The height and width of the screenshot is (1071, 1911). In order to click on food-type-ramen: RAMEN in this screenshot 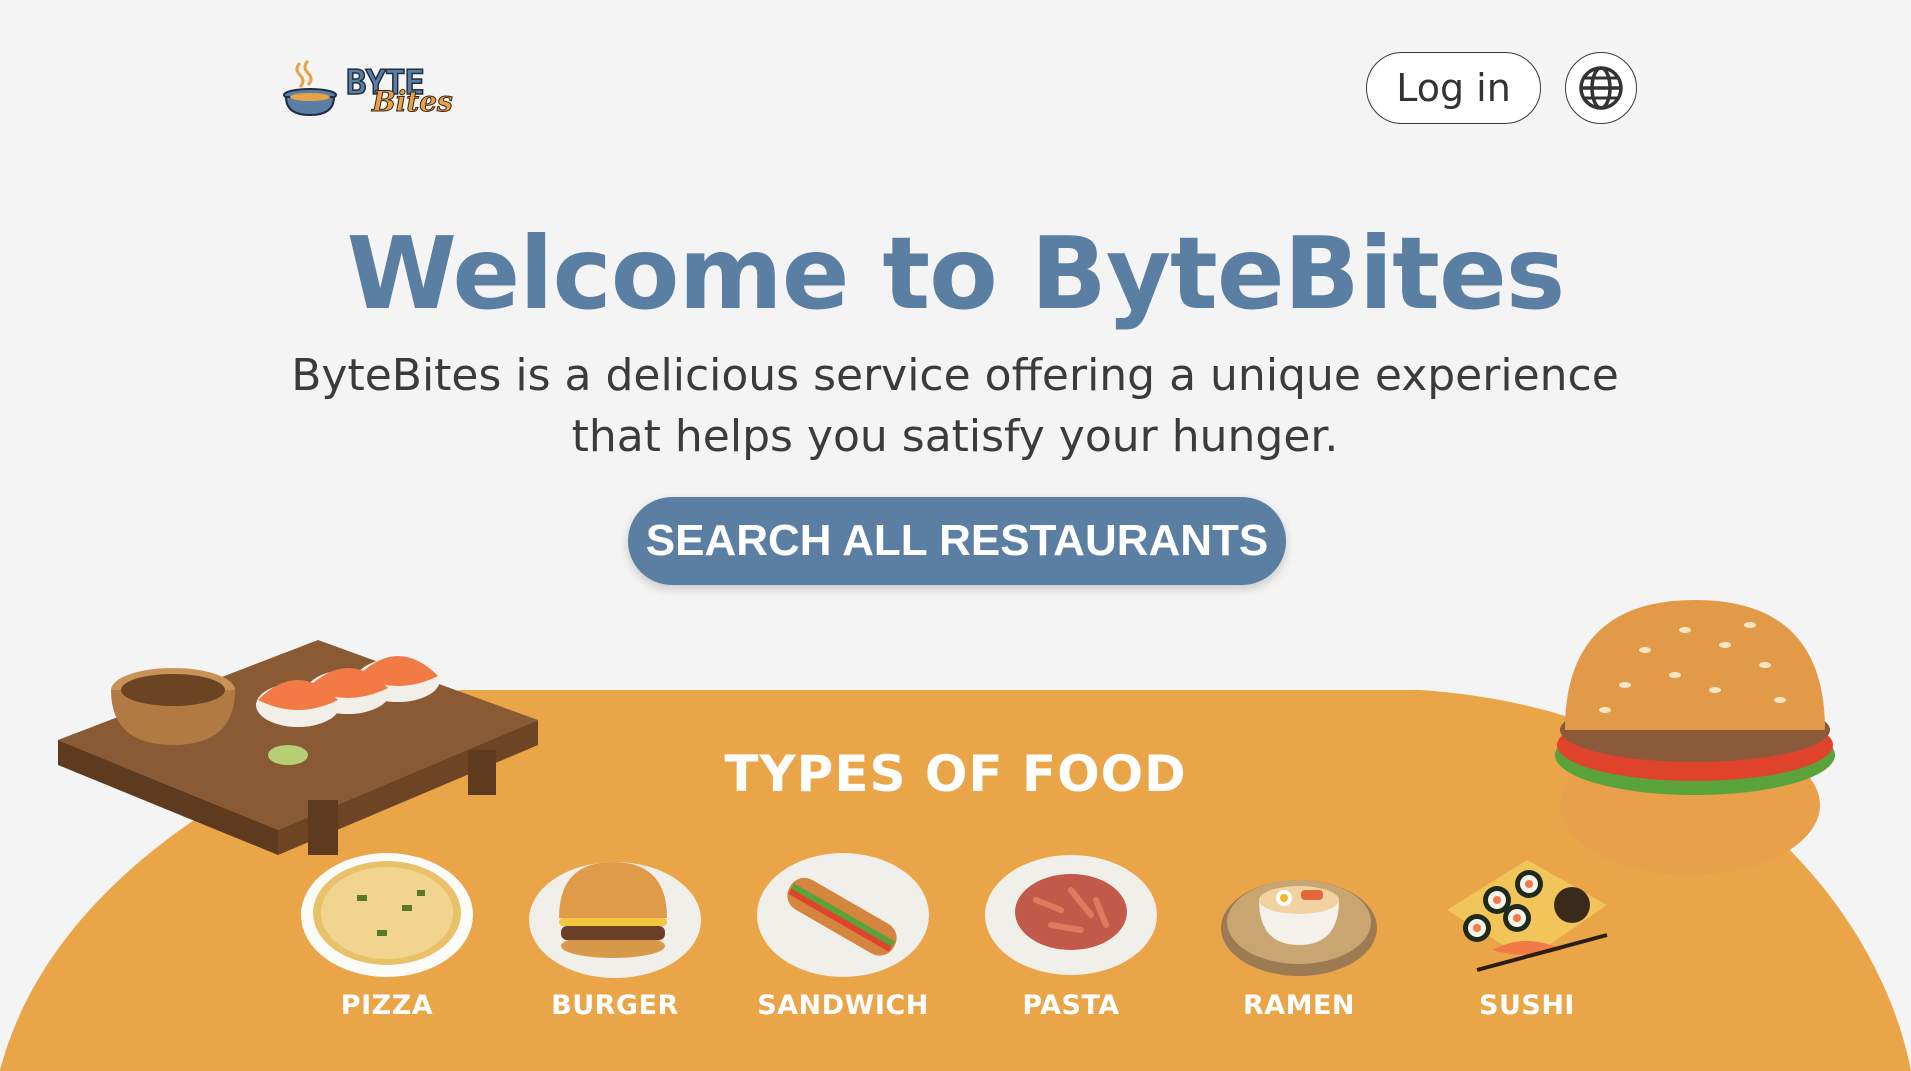, I will do `click(1299, 940)`.